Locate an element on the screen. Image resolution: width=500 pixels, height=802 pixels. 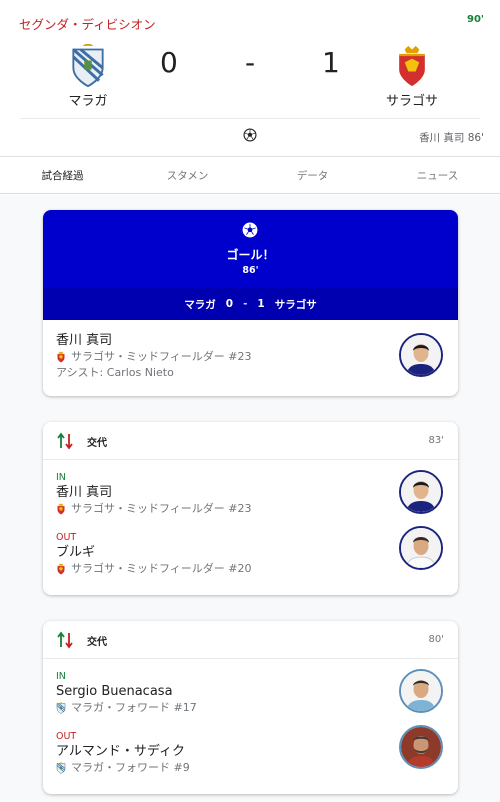
sub-out-row: OUT アルマンド・サディク マラガ・フォワード #9 is located at coordinates (250, 749).